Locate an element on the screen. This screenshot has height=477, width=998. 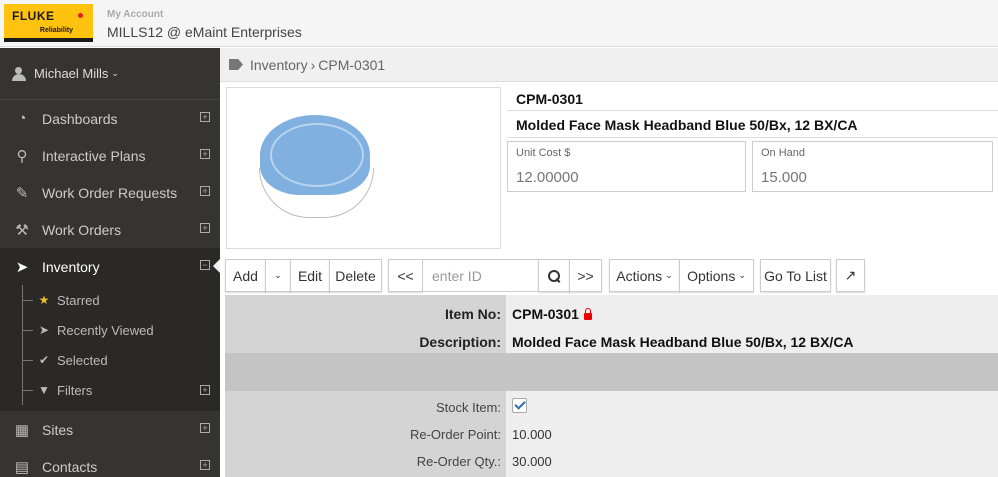
on-hand-card: On Hand 15.000 is located at coordinates (872, 166).